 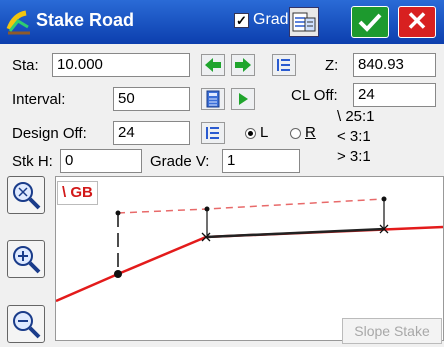 I want to click on close-x-icon: ✕, so click(x=417, y=21).